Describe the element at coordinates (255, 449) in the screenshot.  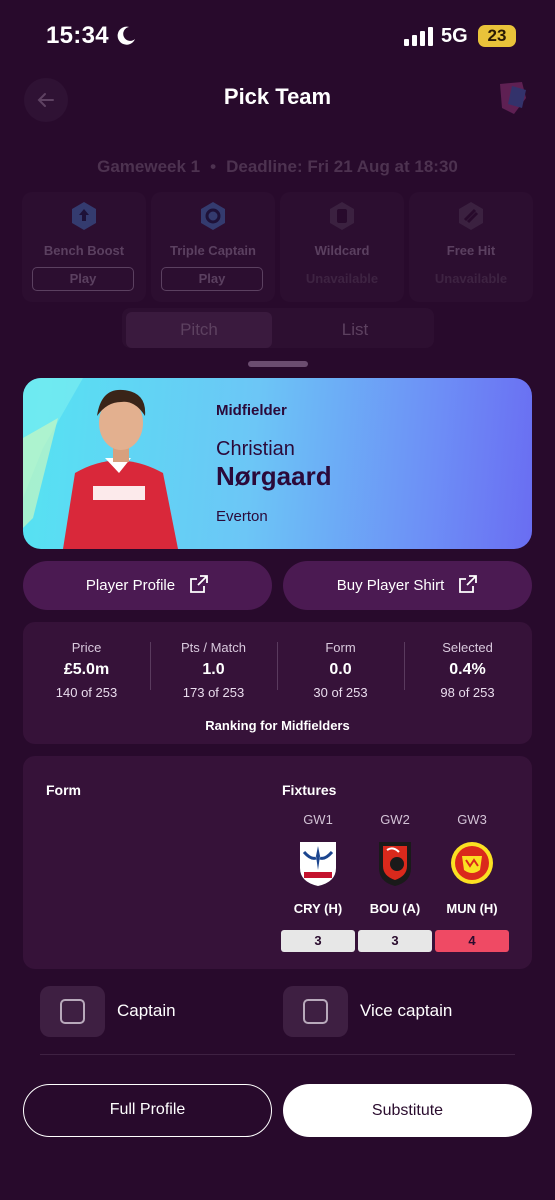
I see `player-first-name: Christian` at that location.